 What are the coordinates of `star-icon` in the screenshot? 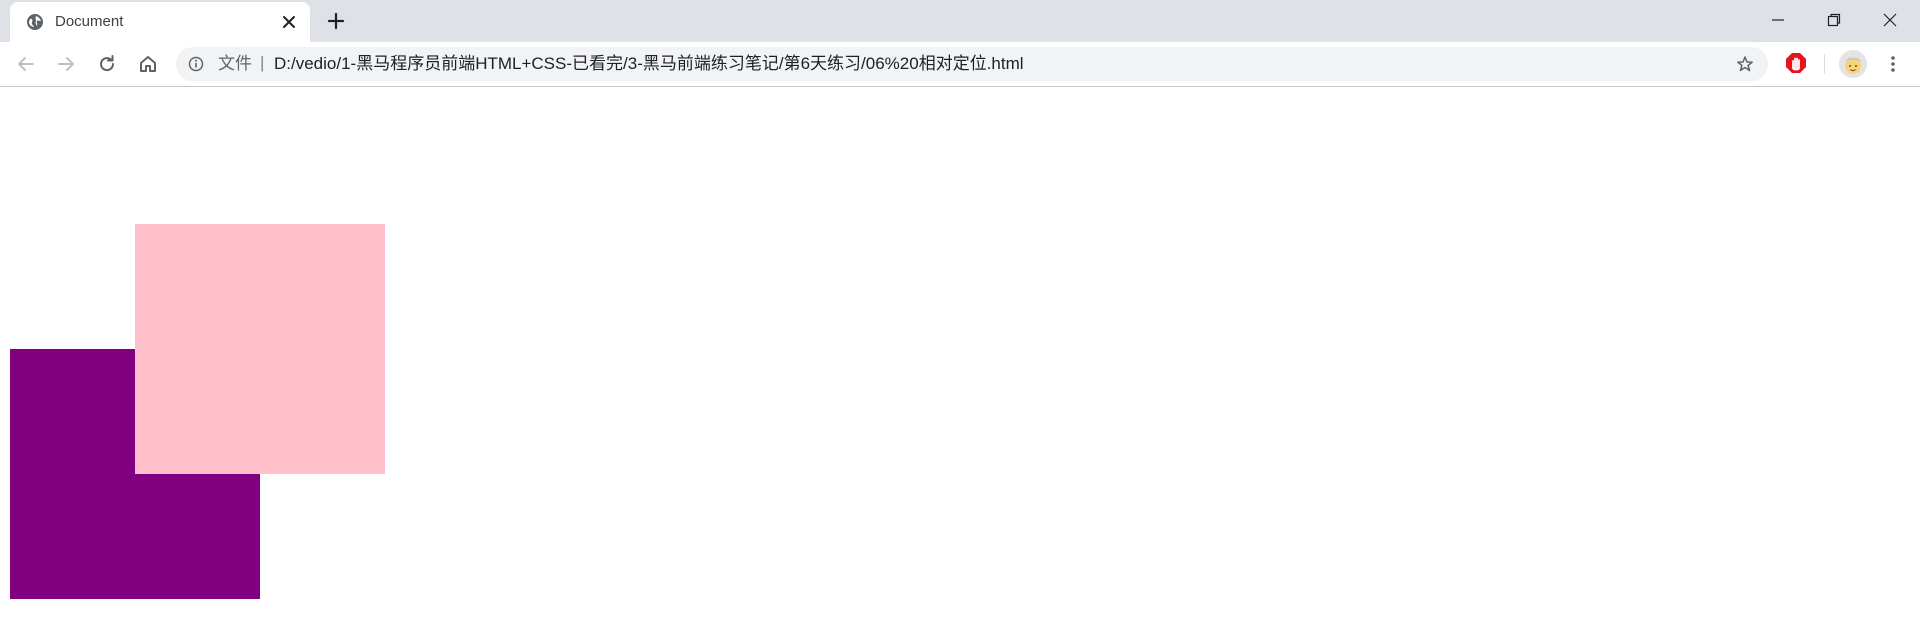 It's located at (1745, 64).